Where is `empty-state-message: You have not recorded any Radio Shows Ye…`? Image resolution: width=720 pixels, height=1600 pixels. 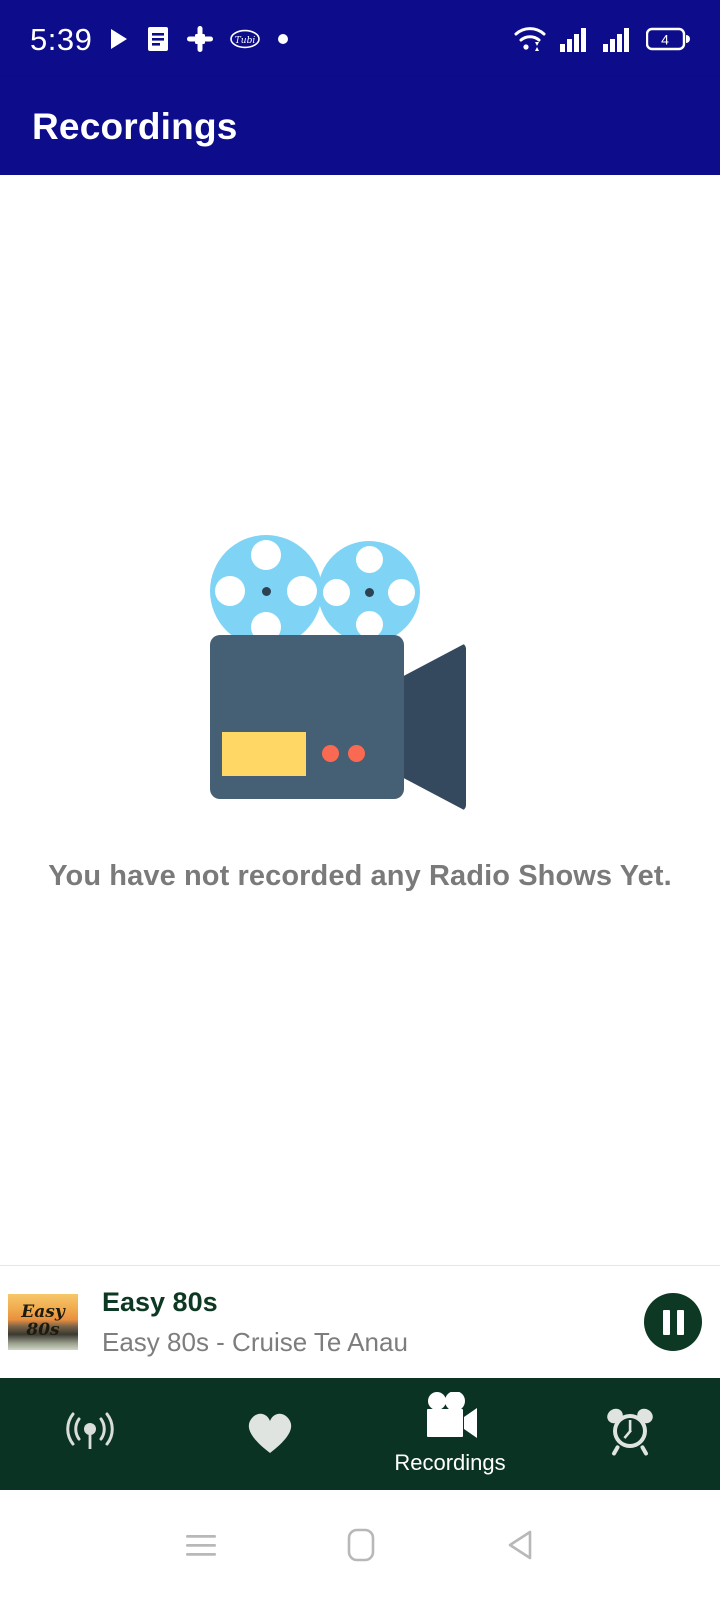 empty-state-message: You have not recorded any Radio Shows Ye… is located at coordinates (360, 876).